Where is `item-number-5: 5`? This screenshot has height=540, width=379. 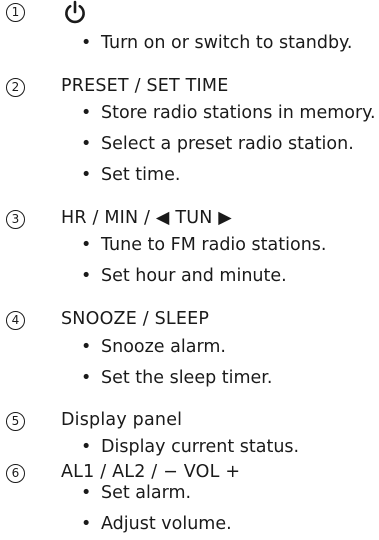 item-number-5: 5 is located at coordinates (15, 421).